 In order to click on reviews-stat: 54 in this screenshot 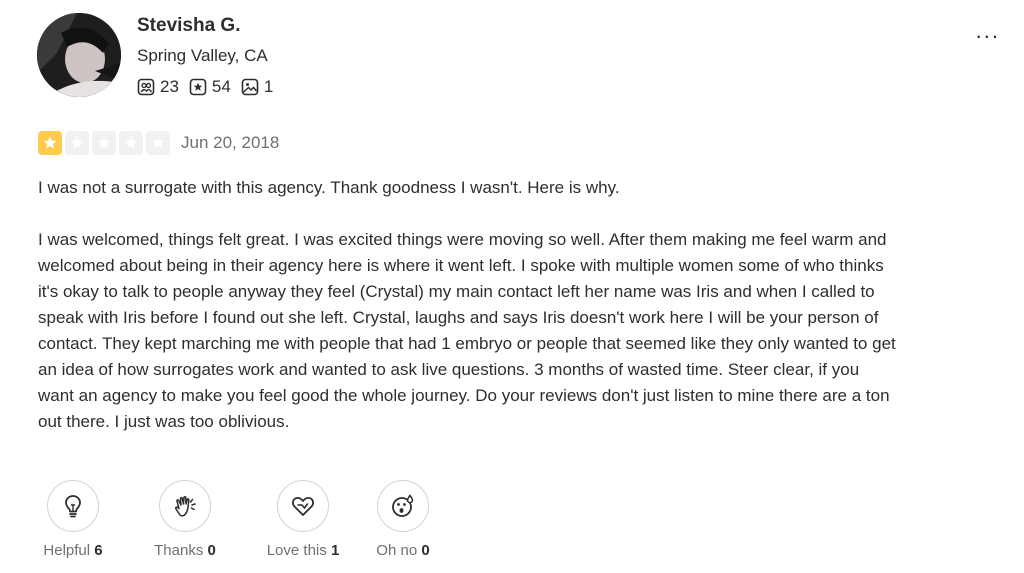, I will do `click(210, 87)`.